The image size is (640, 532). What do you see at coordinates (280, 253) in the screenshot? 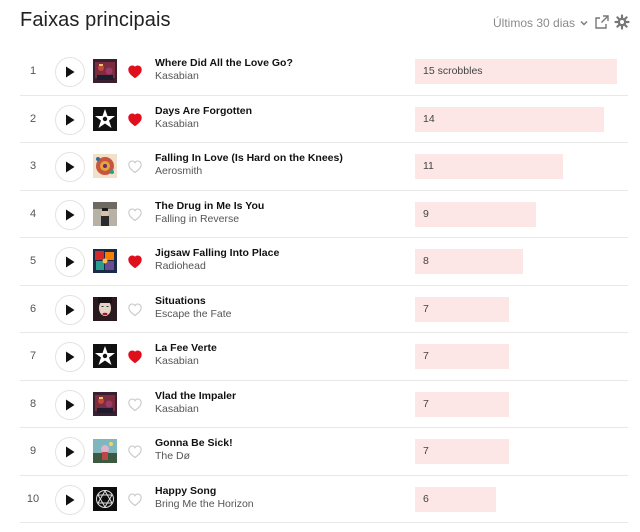
I see `track-title-link: Jigsaw Falling Into Place` at bounding box center [280, 253].